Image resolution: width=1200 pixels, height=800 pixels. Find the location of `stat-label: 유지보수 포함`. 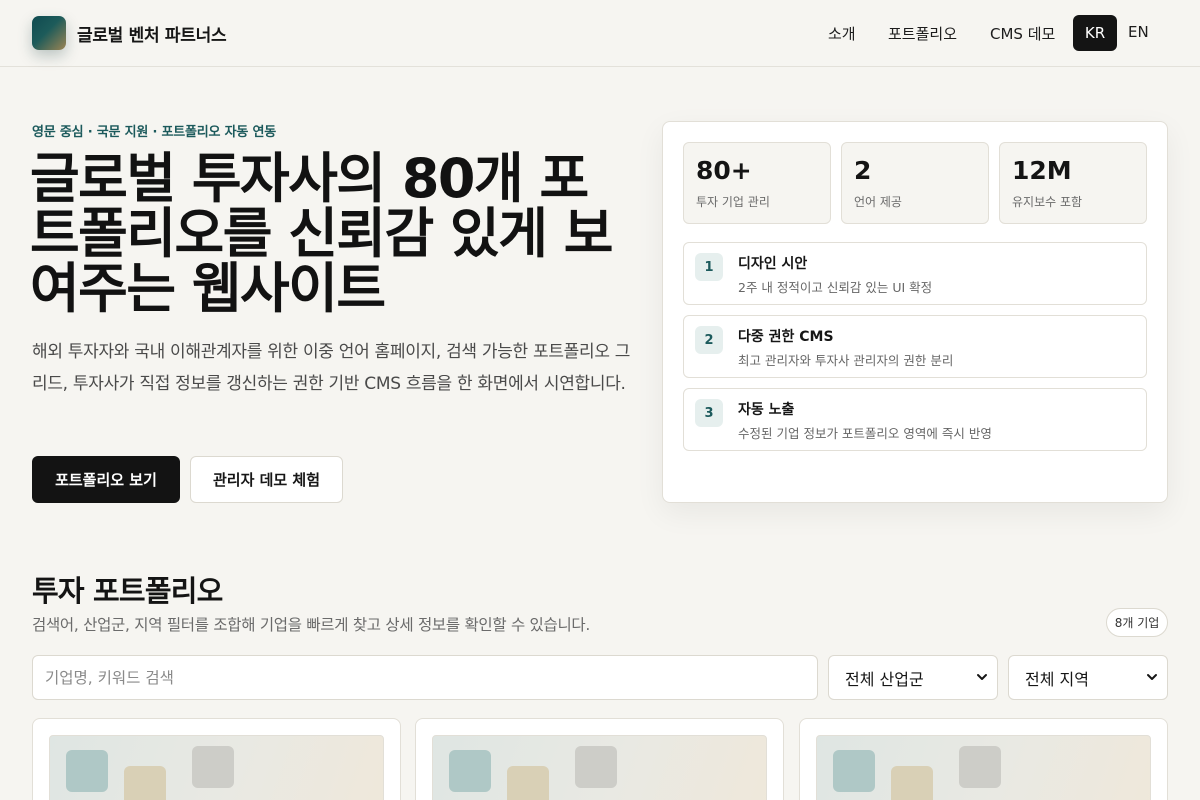

stat-label: 유지보수 포함 is located at coordinates (1047, 202).